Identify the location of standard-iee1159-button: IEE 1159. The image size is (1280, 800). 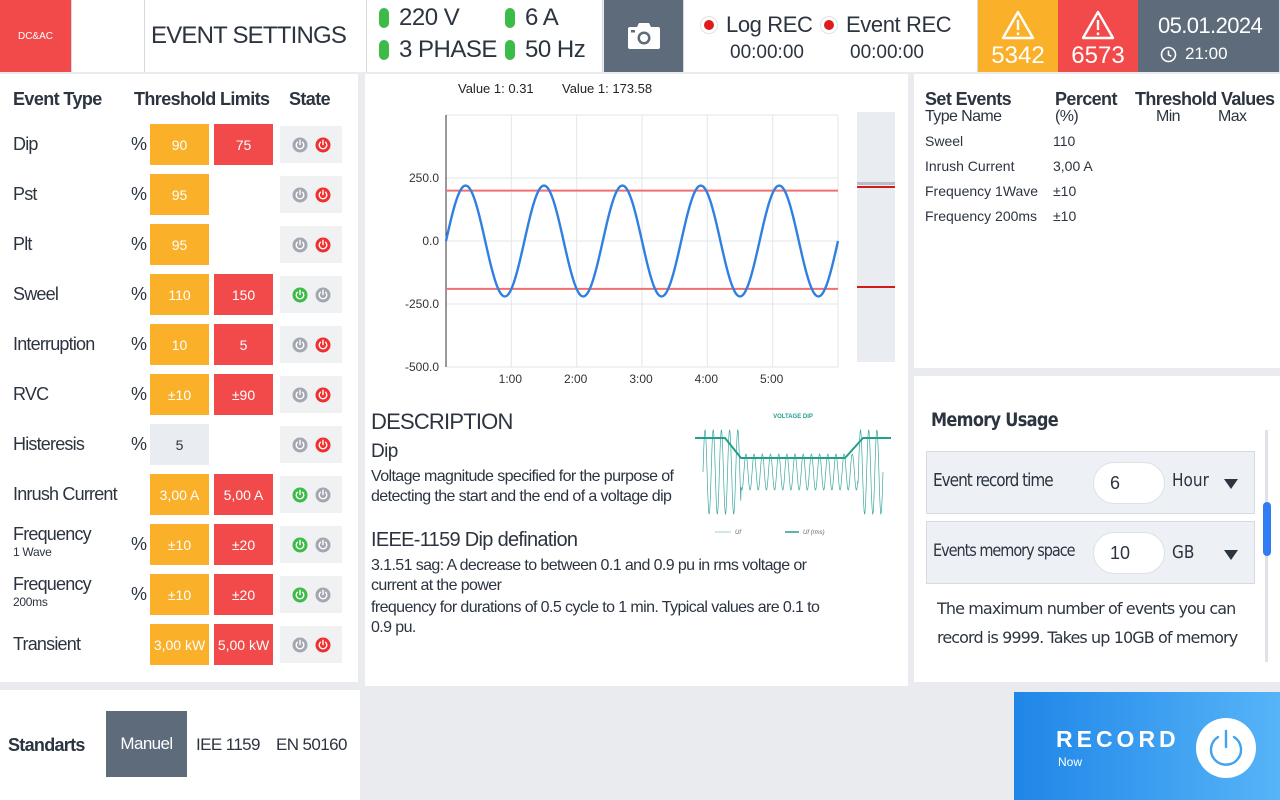
(228, 745).